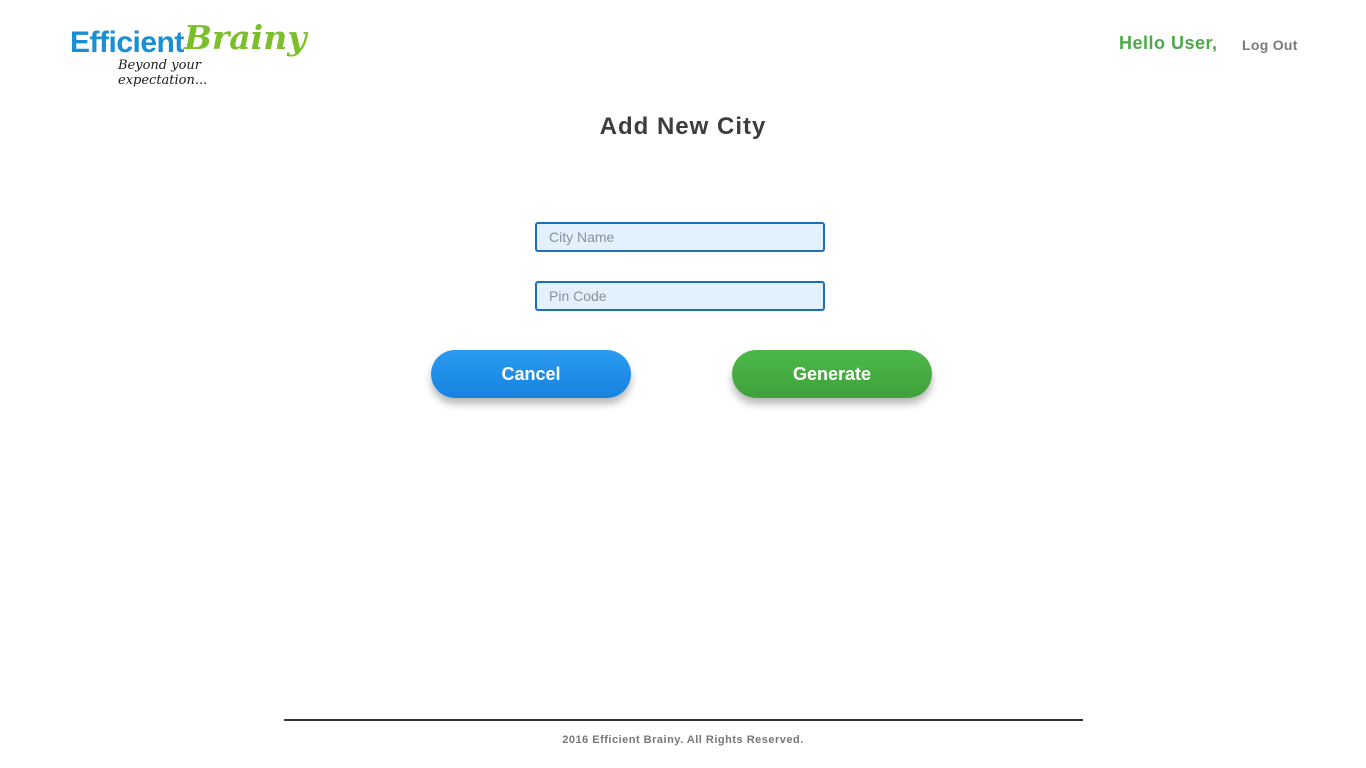  Describe the element at coordinates (832, 374) in the screenshot. I see `generate-button: Generate` at that location.